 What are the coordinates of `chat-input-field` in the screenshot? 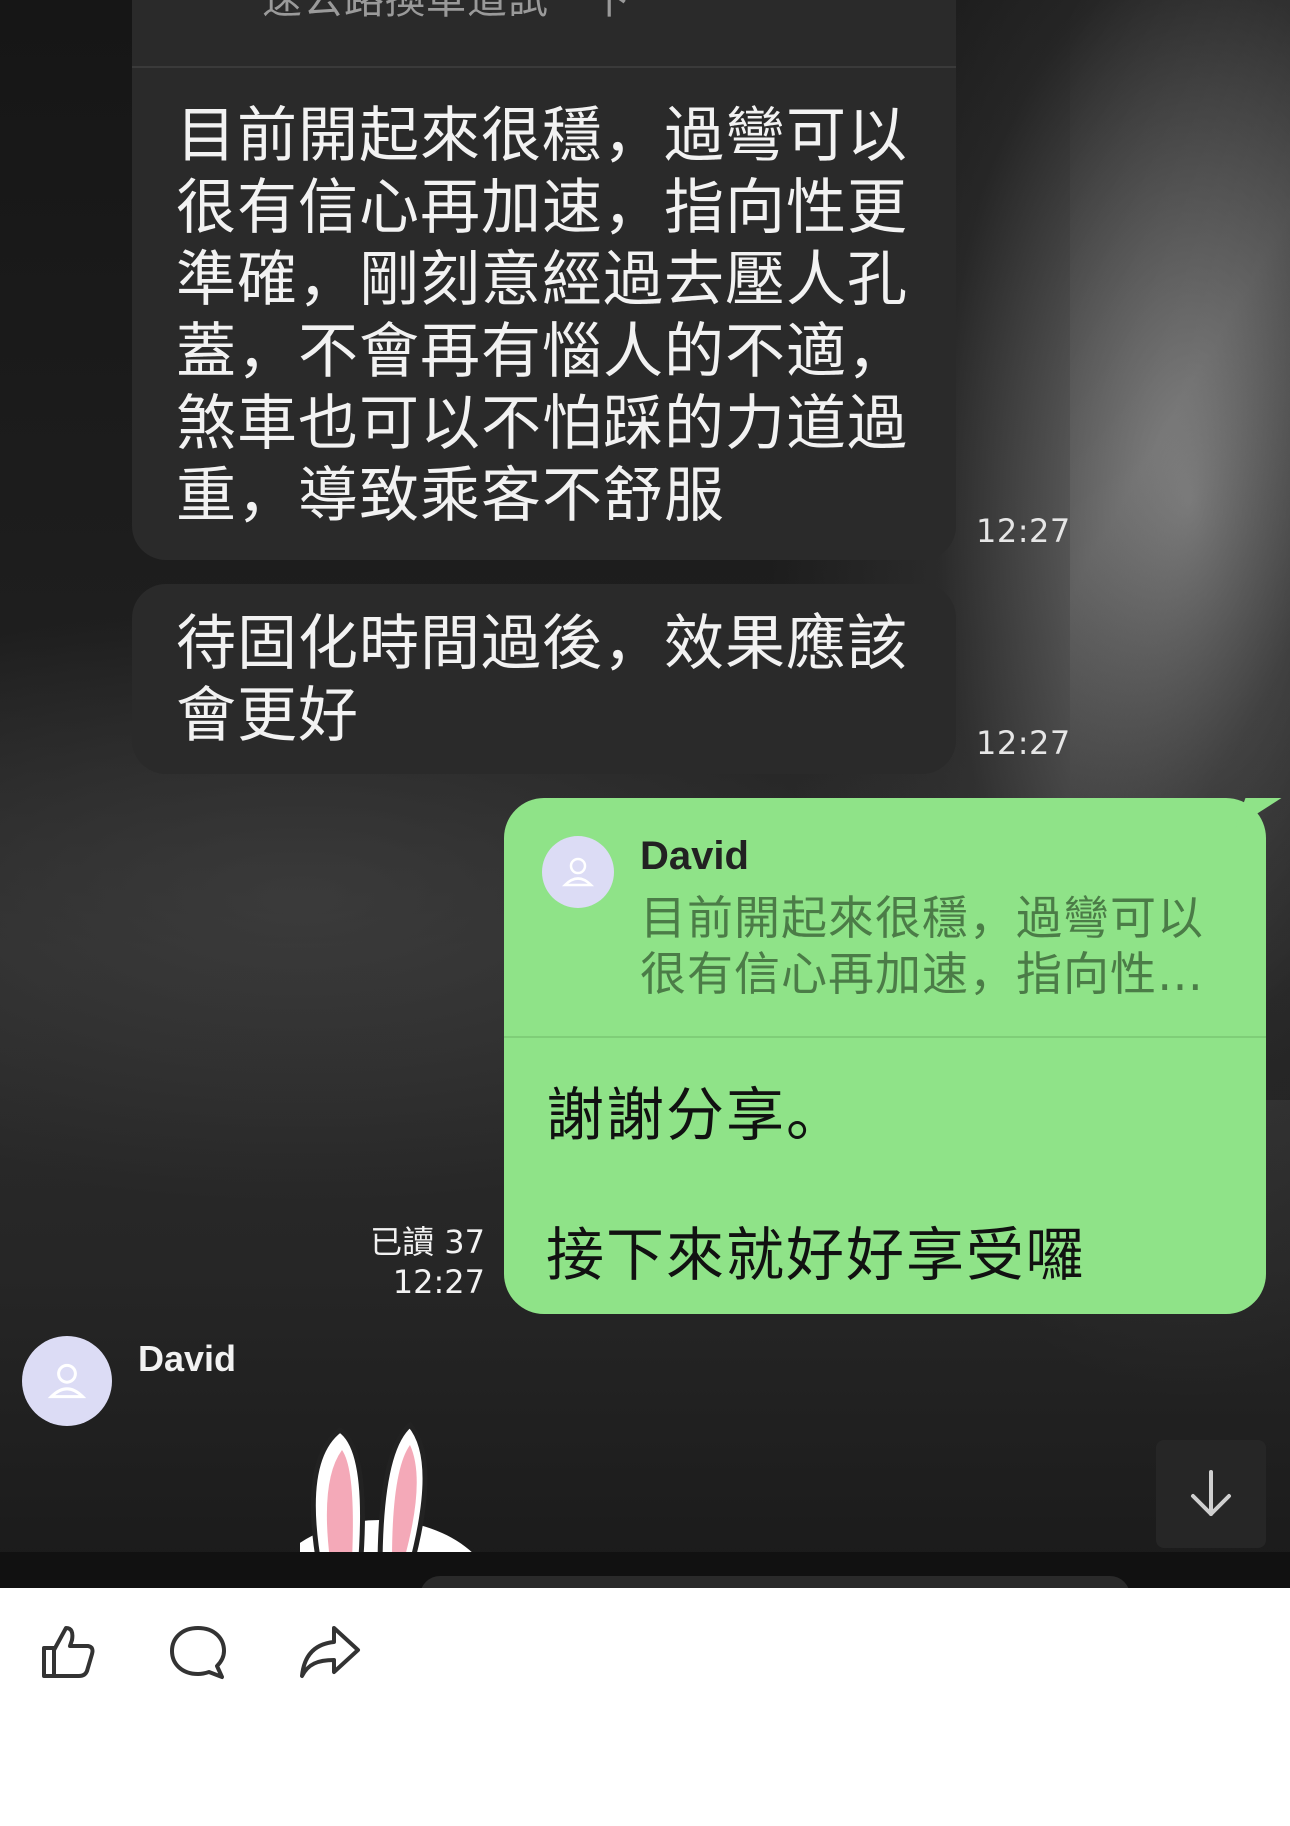 It's located at (775, 1582).